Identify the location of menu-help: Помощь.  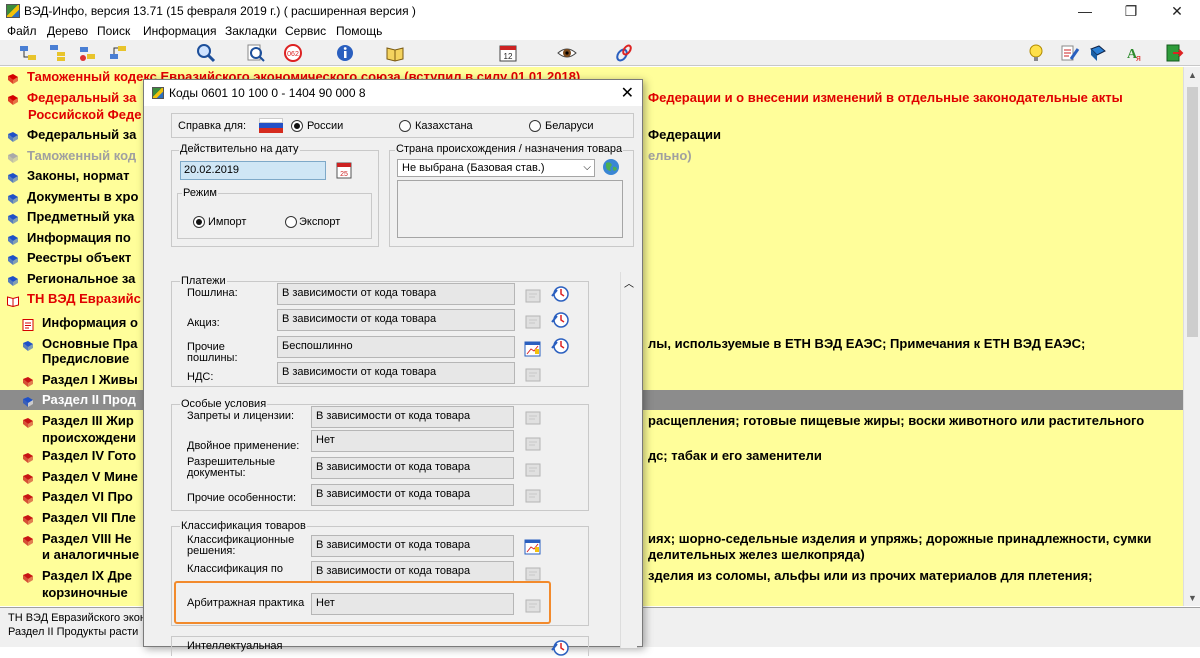
(359, 31).